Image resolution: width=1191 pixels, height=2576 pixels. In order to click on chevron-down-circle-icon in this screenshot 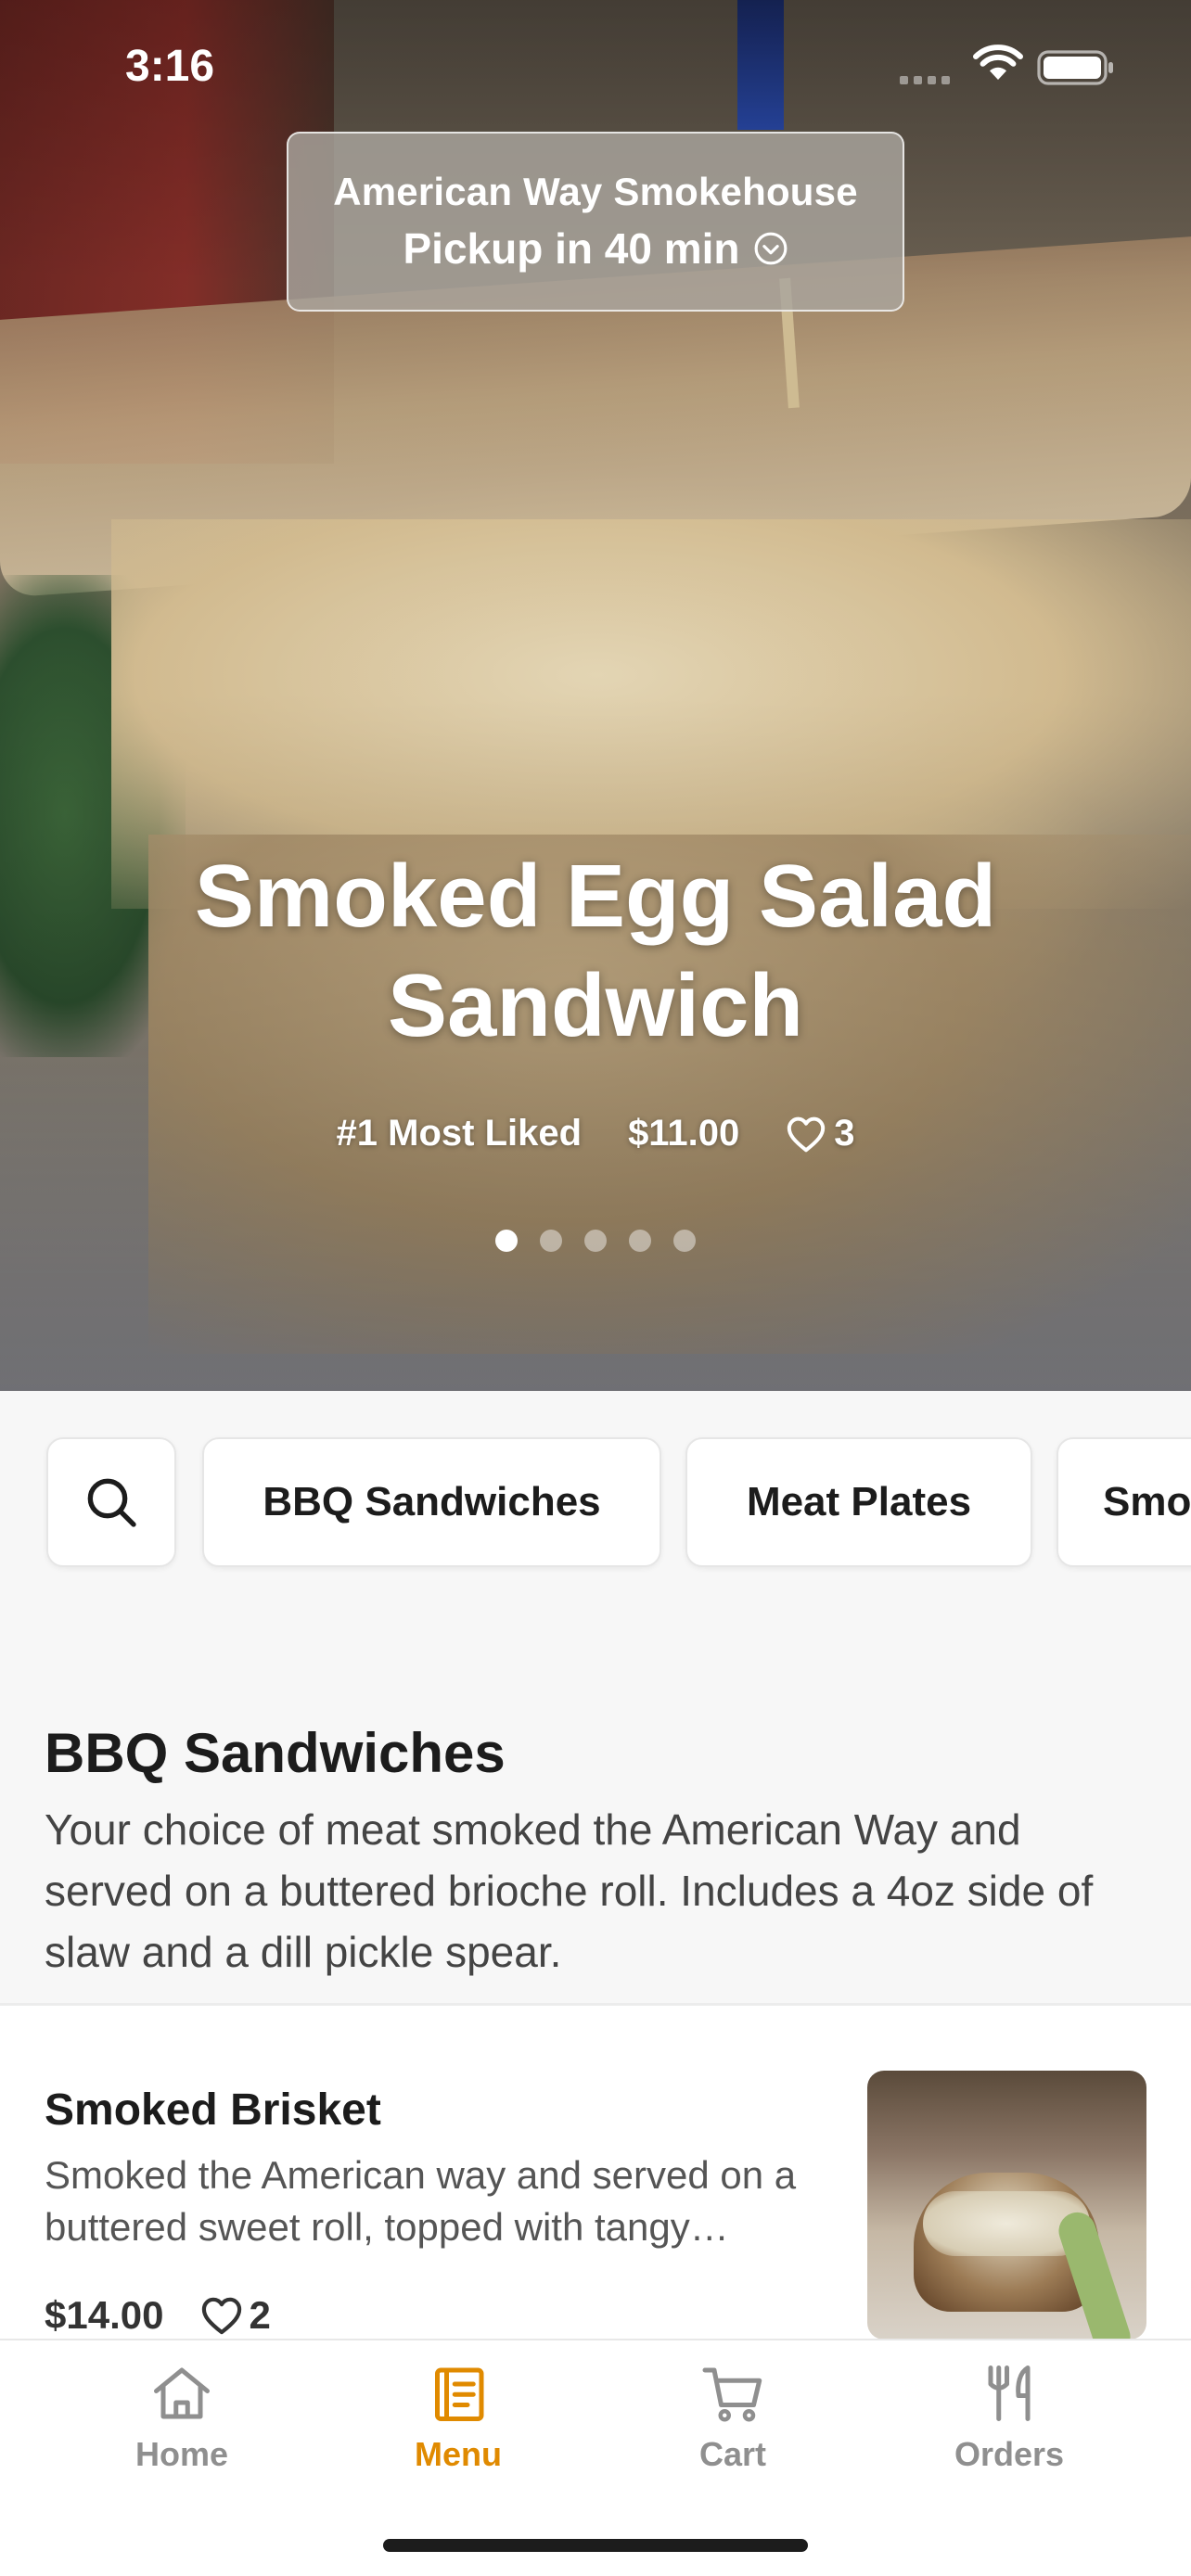, I will do `click(770, 249)`.